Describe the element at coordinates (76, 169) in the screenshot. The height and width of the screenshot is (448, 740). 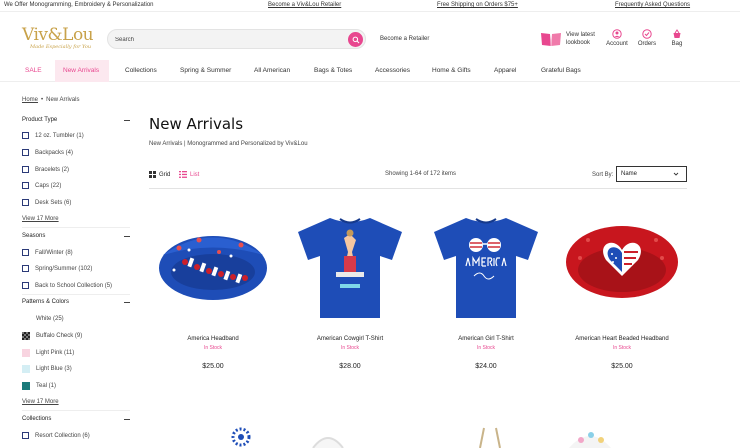
I see `filter-option: Bracelets (2)` at that location.